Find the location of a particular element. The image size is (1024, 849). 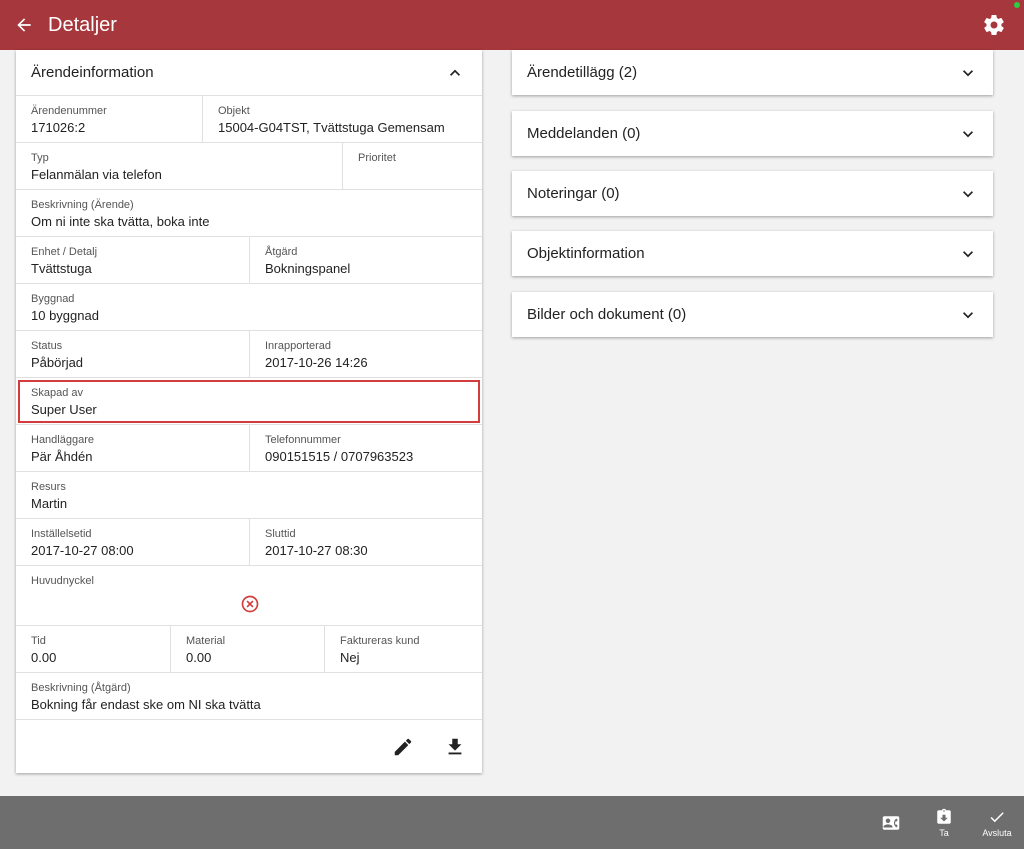

unit-field: Enhet / Detalj Tvättstuga is located at coordinates (132, 260).